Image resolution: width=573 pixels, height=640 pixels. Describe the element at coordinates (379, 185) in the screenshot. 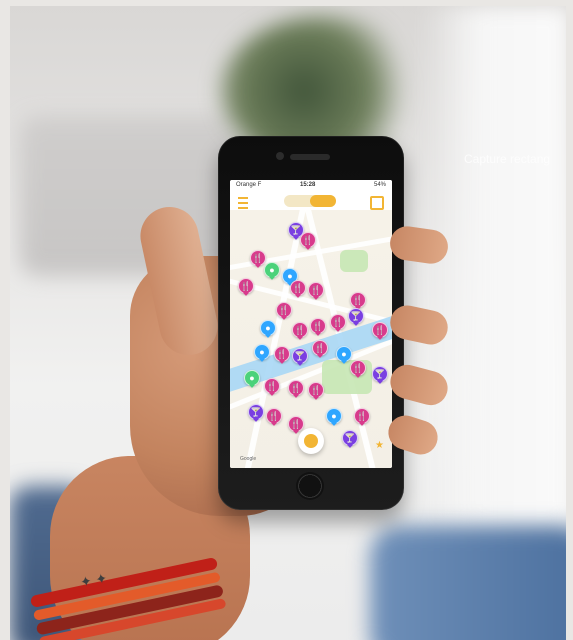

I see `battery-label: 54%` at that location.